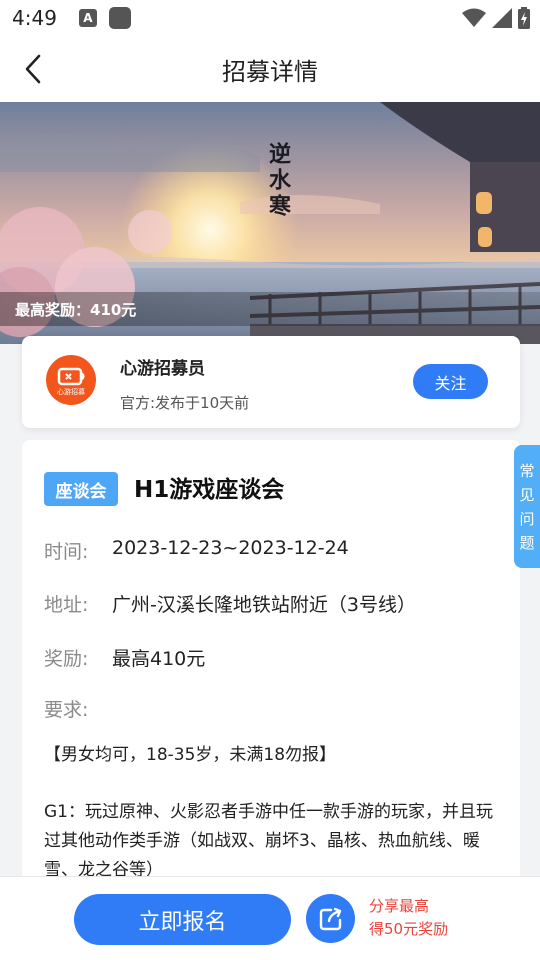 The image size is (540, 960). What do you see at coordinates (185, 403) in the screenshot?
I see `publisher-meta: 官方:发布于10天前` at bounding box center [185, 403].